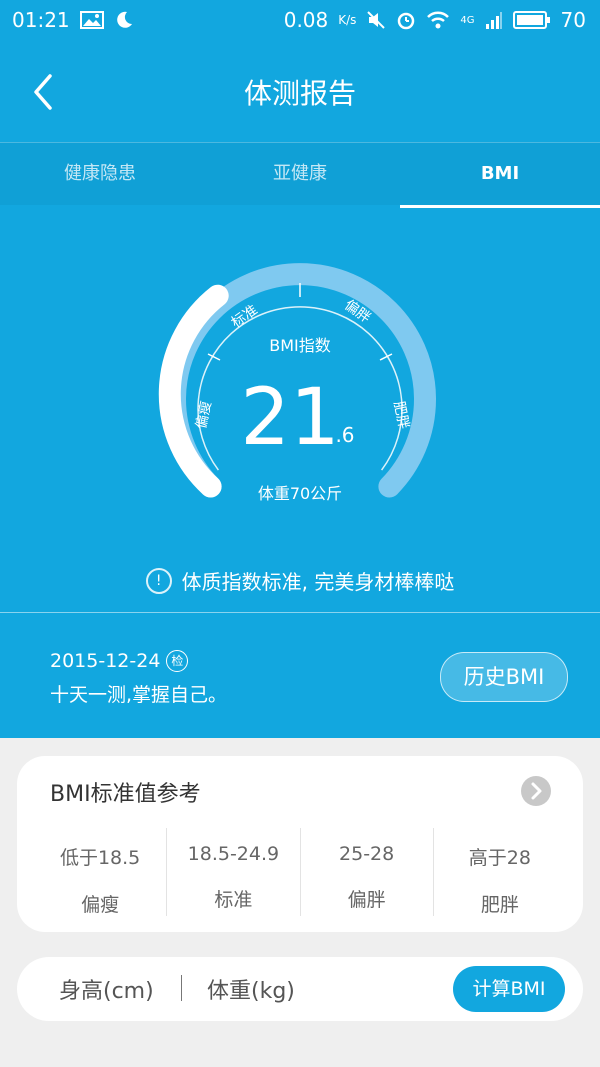 Image resolution: width=600 pixels, height=1067 pixels. Describe the element at coordinates (347, 20) in the screenshot. I see `net-unit: K/s` at that location.